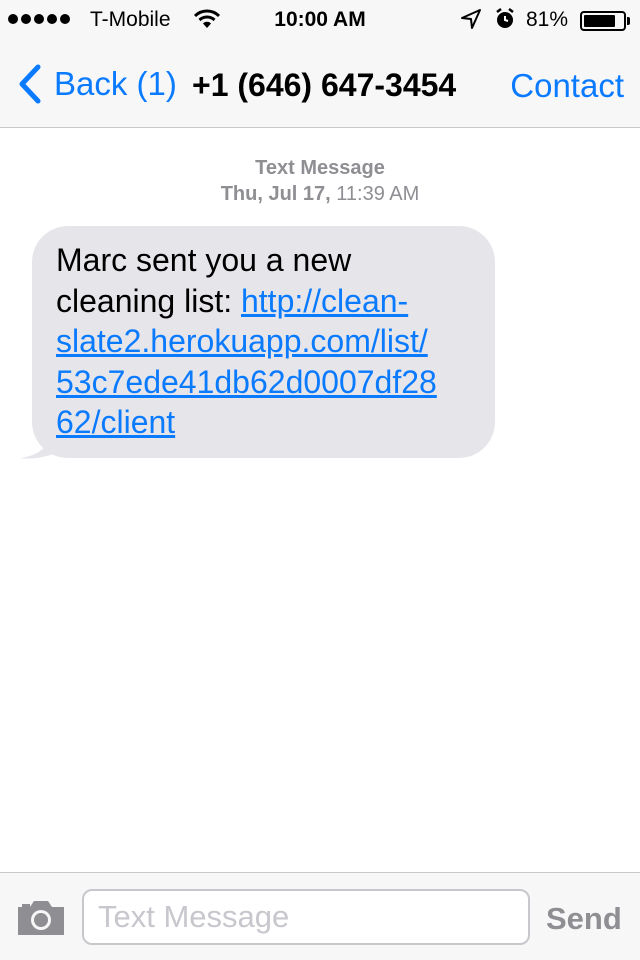  I want to click on status-bar: T-Mobile 10:00 AM 81%, so click(320, 20).